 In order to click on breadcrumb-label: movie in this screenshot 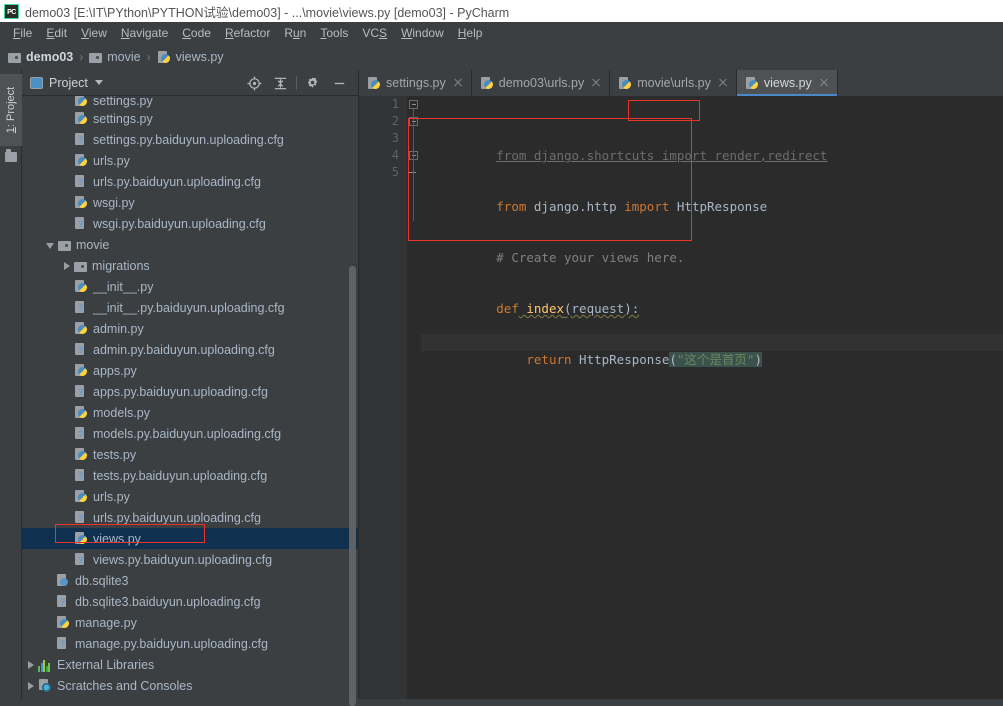, I will do `click(124, 57)`.